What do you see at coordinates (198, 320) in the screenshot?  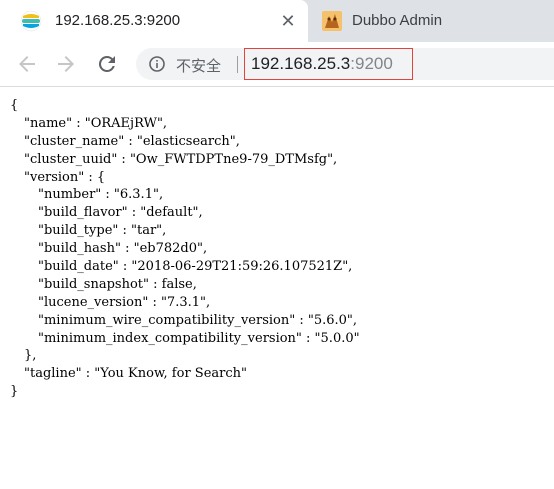 I see `json-line-min-wire: "minimum_wire_compatibility_version"` at bounding box center [198, 320].